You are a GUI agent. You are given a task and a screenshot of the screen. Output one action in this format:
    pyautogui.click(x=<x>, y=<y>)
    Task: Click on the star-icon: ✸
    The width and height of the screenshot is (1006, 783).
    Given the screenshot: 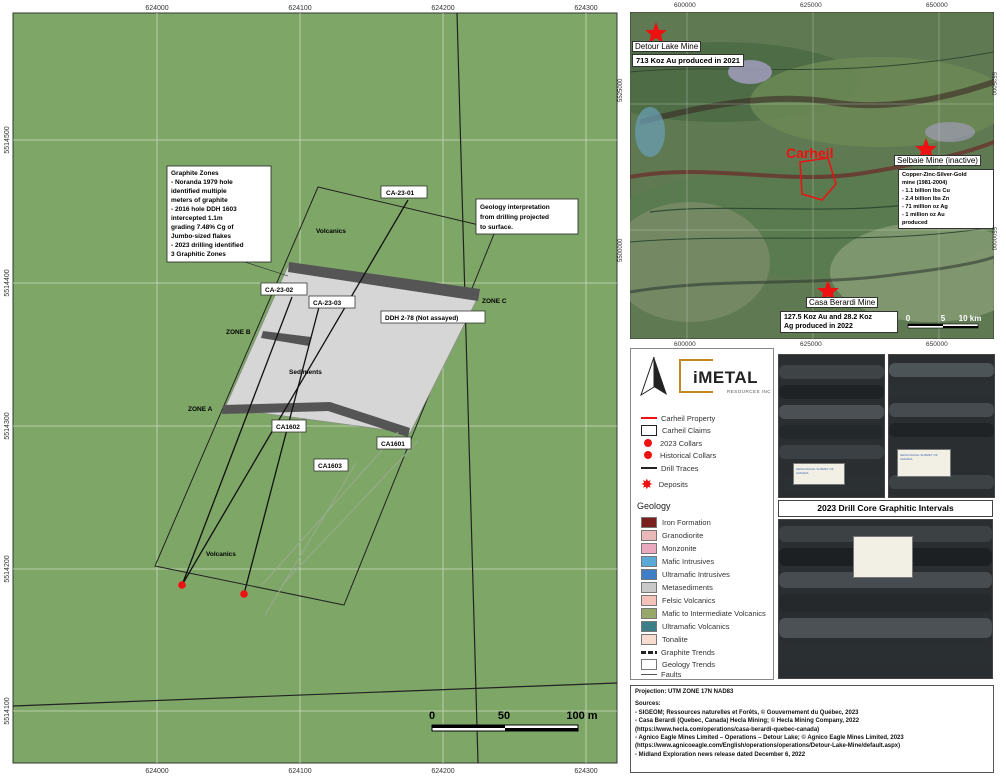 What is the action you would take?
    pyautogui.click(x=647, y=484)
    